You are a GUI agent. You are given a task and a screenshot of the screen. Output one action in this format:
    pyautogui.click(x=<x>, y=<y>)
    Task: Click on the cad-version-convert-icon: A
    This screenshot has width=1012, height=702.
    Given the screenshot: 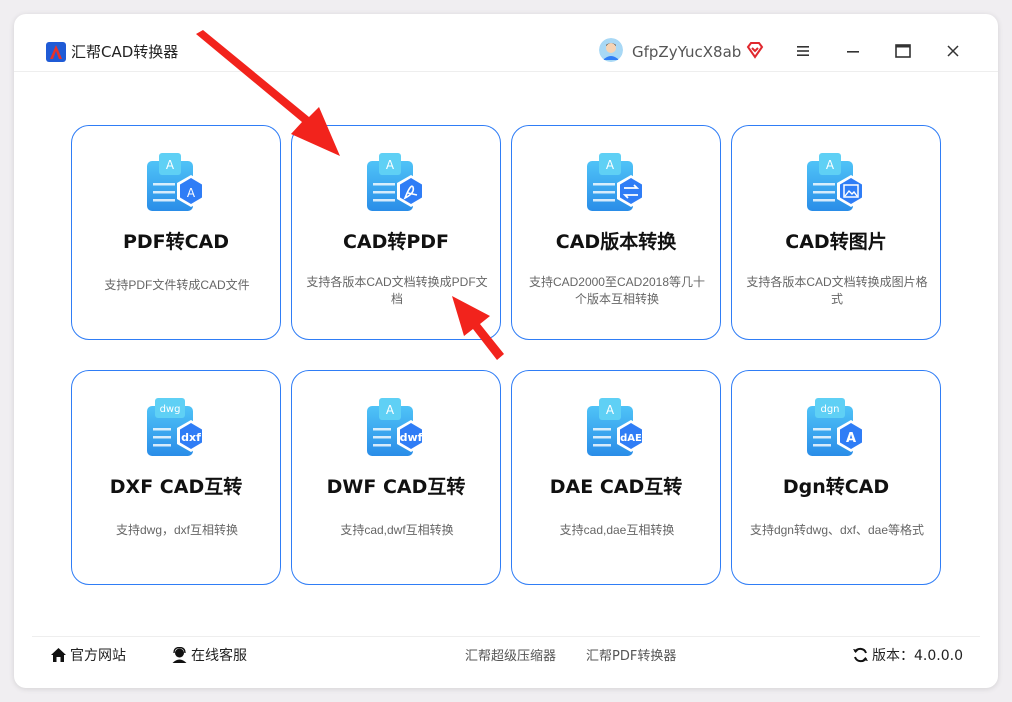 What is the action you would take?
    pyautogui.click(x=616, y=182)
    